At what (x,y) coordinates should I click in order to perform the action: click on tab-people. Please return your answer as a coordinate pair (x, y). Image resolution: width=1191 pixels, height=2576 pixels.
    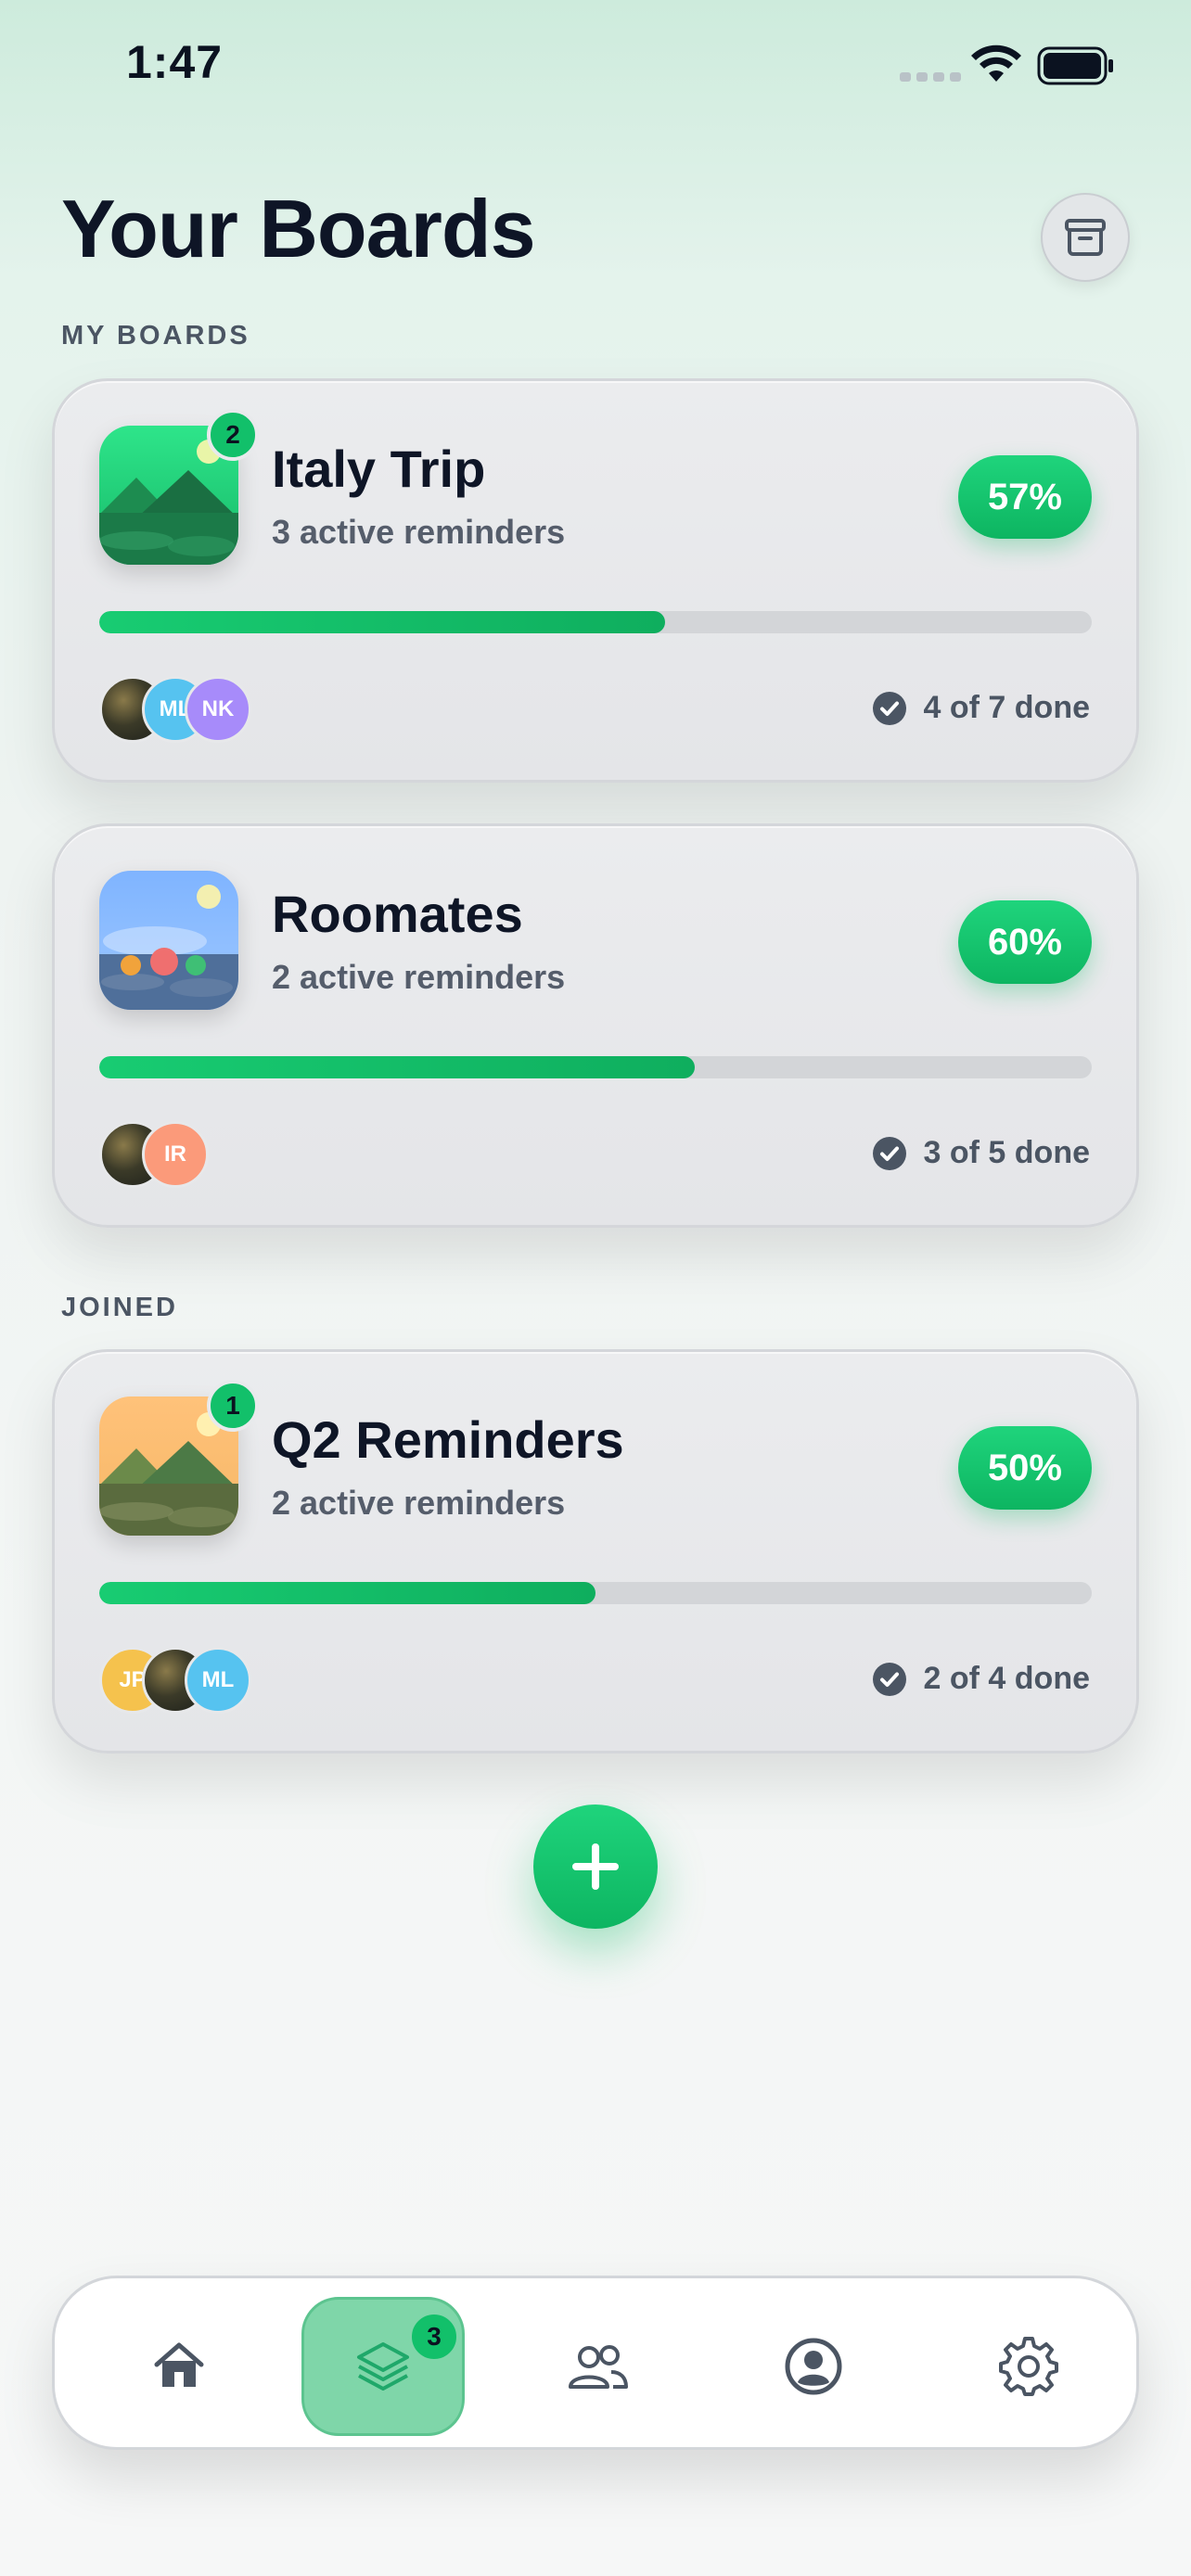
    Looking at the image, I should click on (598, 2366).